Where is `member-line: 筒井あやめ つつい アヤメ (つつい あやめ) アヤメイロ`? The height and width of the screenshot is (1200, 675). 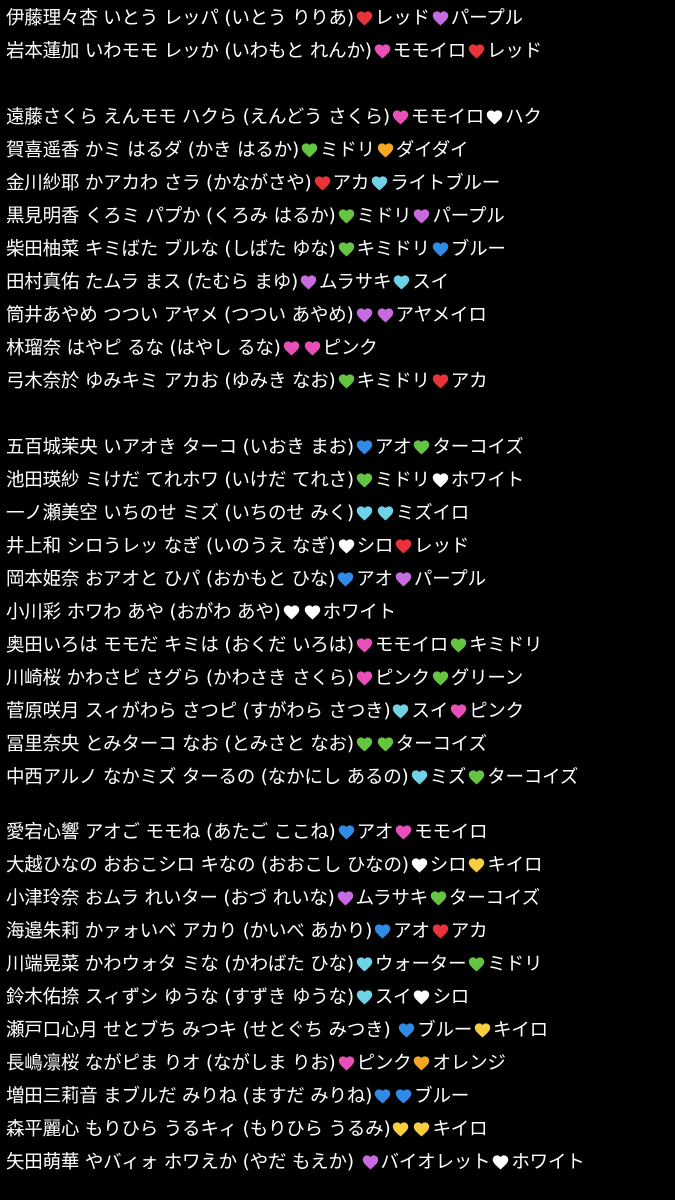 member-line: 筒井あやめ つつい アヤメ (つつい あやめ) アヤメイロ is located at coordinates (338, 315).